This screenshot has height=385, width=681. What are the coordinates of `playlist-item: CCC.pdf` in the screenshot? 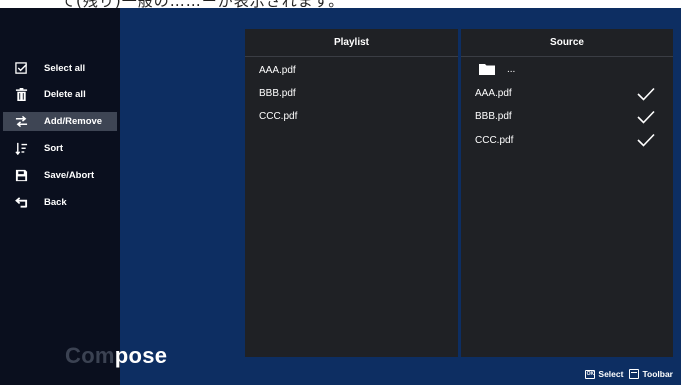 It's located at (278, 116).